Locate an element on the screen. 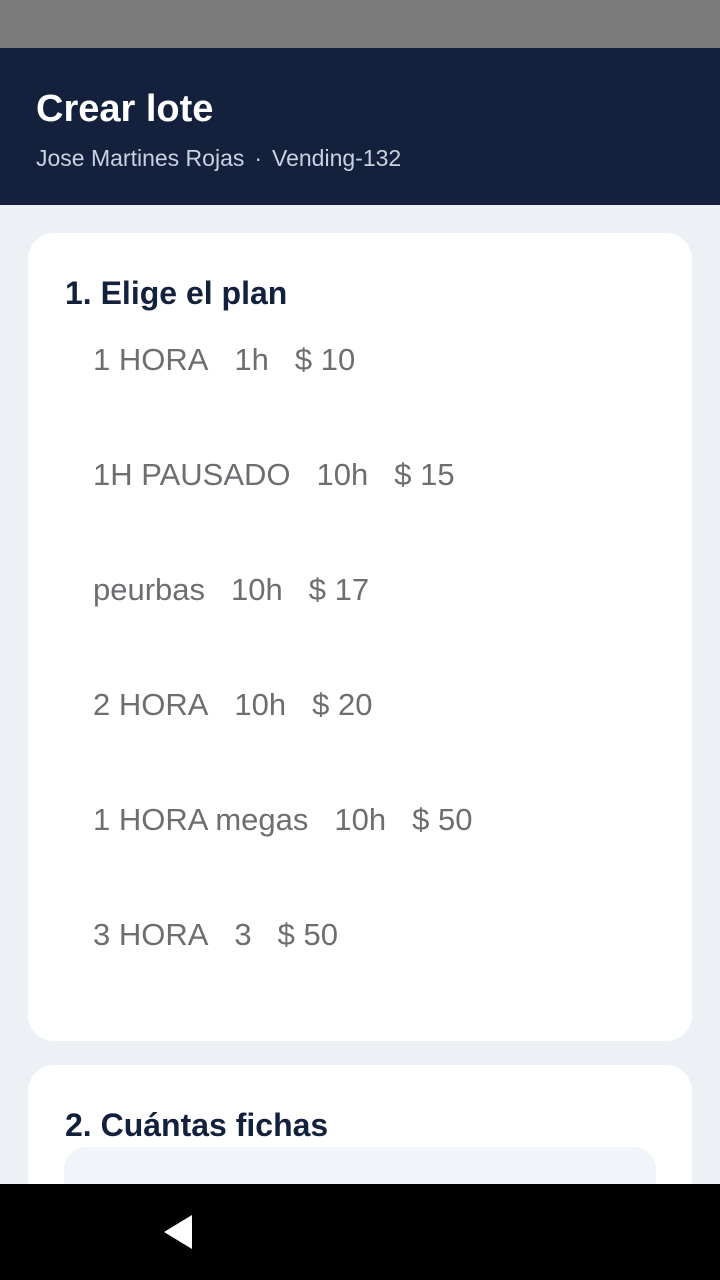 The height and width of the screenshot is (1280, 720). plan-price: $ 20 is located at coordinates (342, 704).